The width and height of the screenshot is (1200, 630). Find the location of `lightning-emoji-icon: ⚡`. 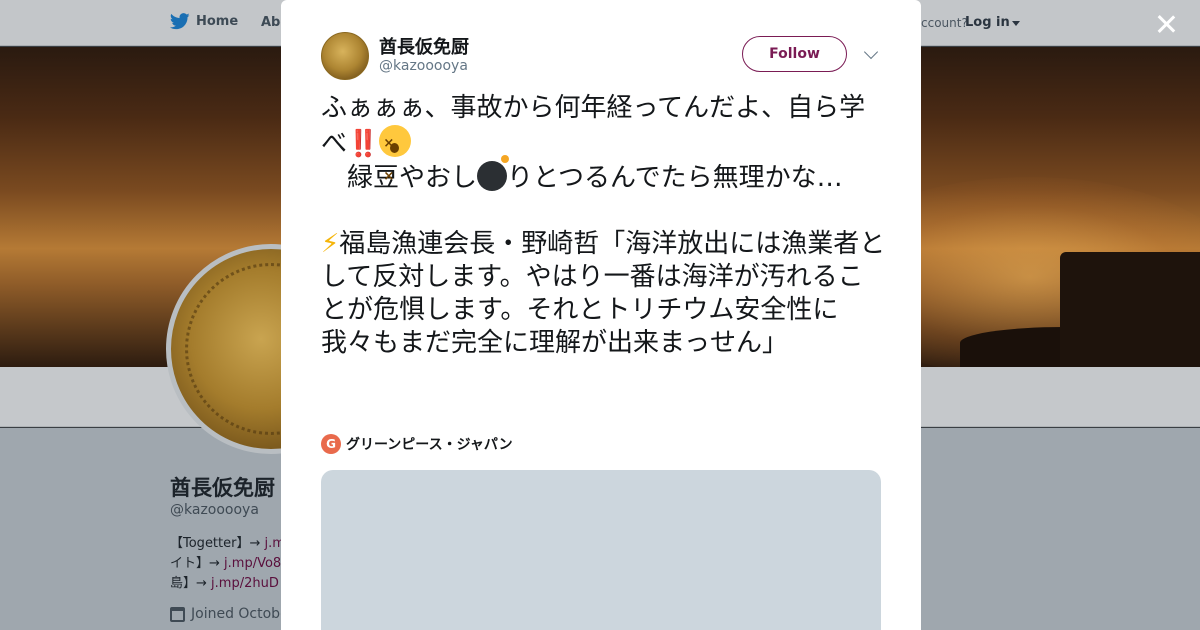

lightning-emoji-icon: ⚡ is located at coordinates (330, 244).